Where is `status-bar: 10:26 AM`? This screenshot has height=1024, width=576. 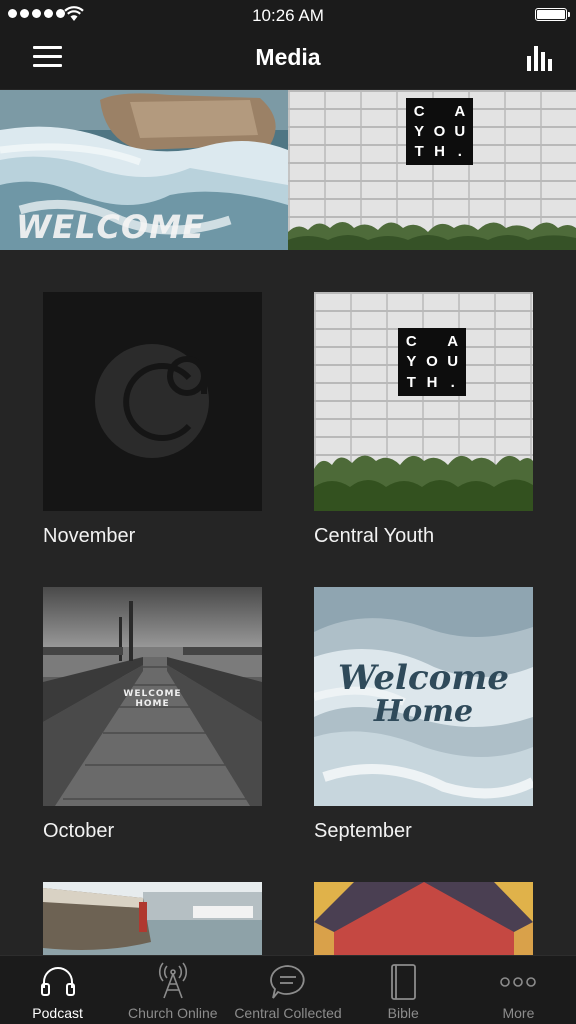 status-bar: 10:26 AM is located at coordinates (288, 15).